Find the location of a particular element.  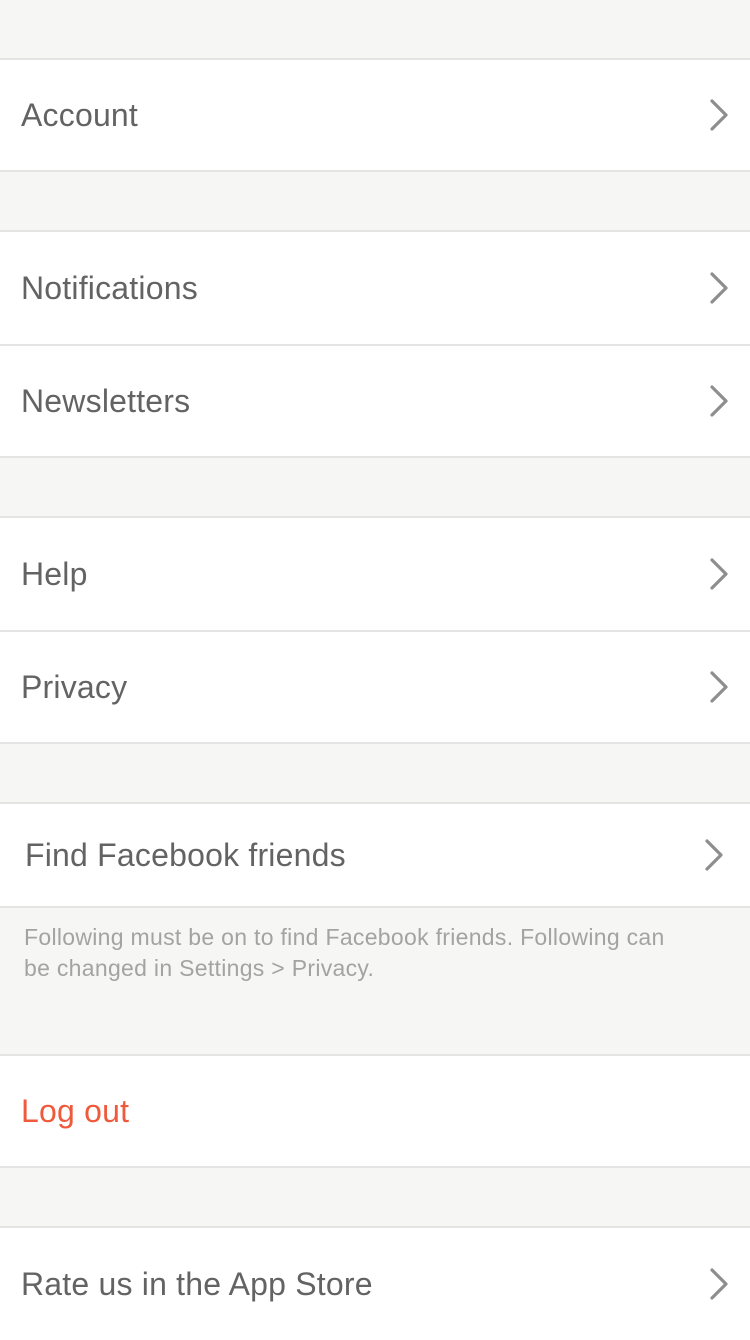

newsletters-label: Newsletters is located at coordinates (106, 400).